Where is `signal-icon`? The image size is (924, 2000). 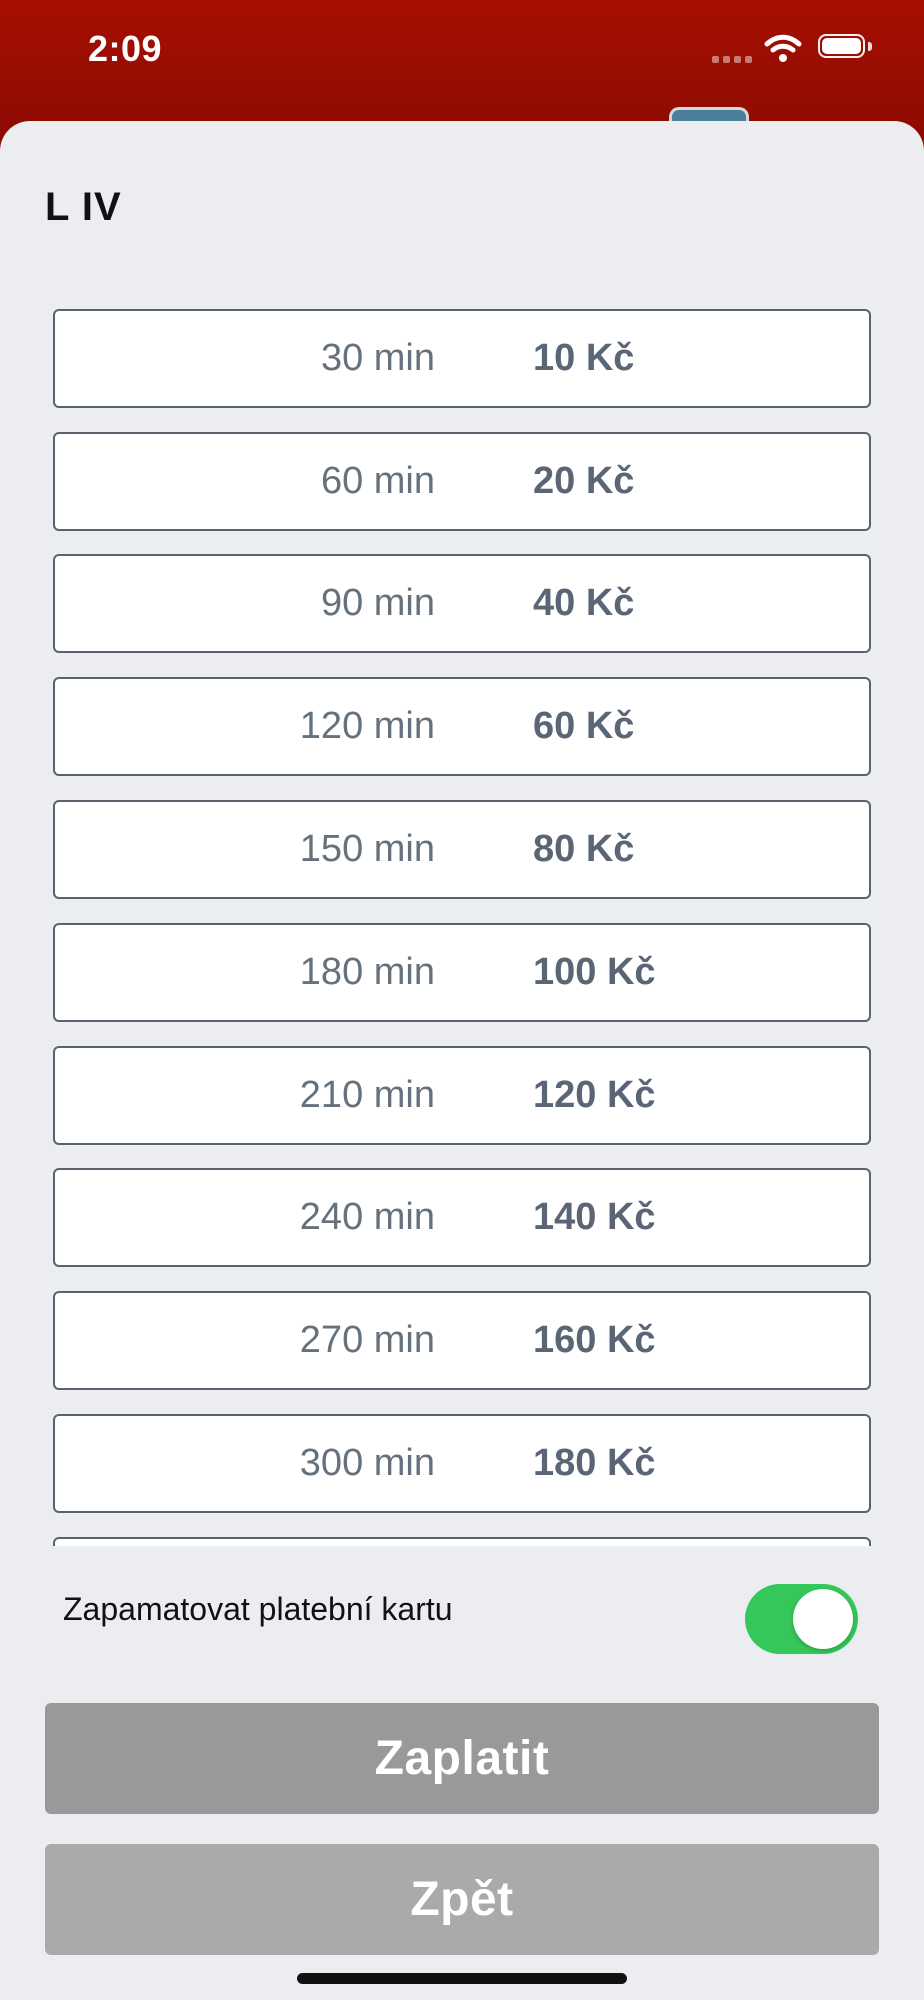 signal-icon is located at coordinates (733, 59).